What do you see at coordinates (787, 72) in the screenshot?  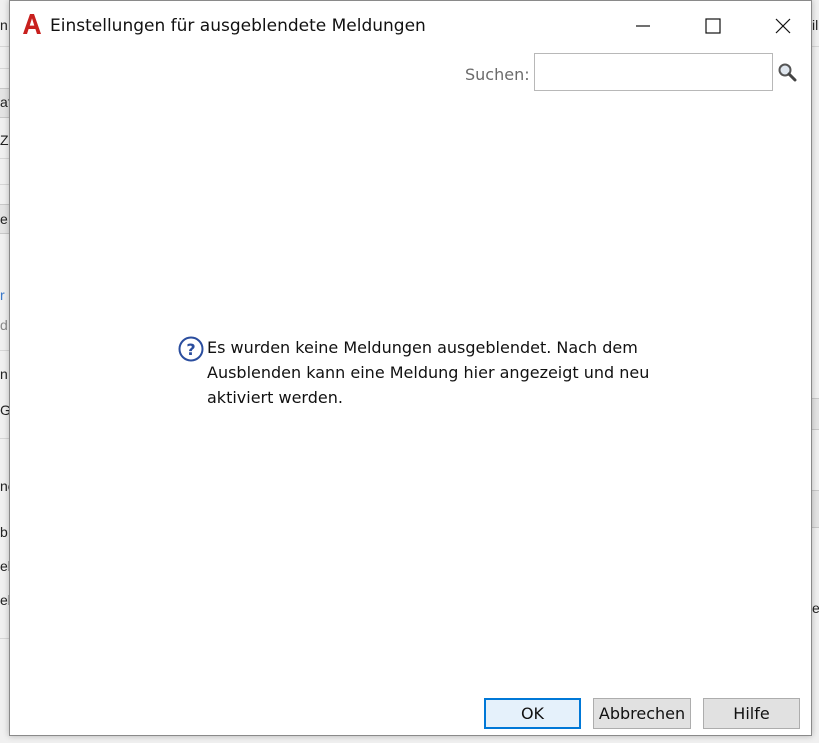 I see `magnifier-icon` at bounding box center [787, 72].